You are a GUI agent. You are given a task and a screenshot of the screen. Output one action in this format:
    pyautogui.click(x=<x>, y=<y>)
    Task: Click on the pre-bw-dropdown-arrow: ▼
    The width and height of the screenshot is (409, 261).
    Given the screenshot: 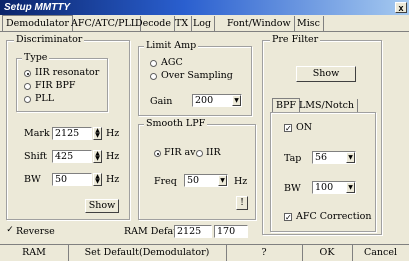 What is the action you would take?
    pyautogui.click(x=350, y=187)
    